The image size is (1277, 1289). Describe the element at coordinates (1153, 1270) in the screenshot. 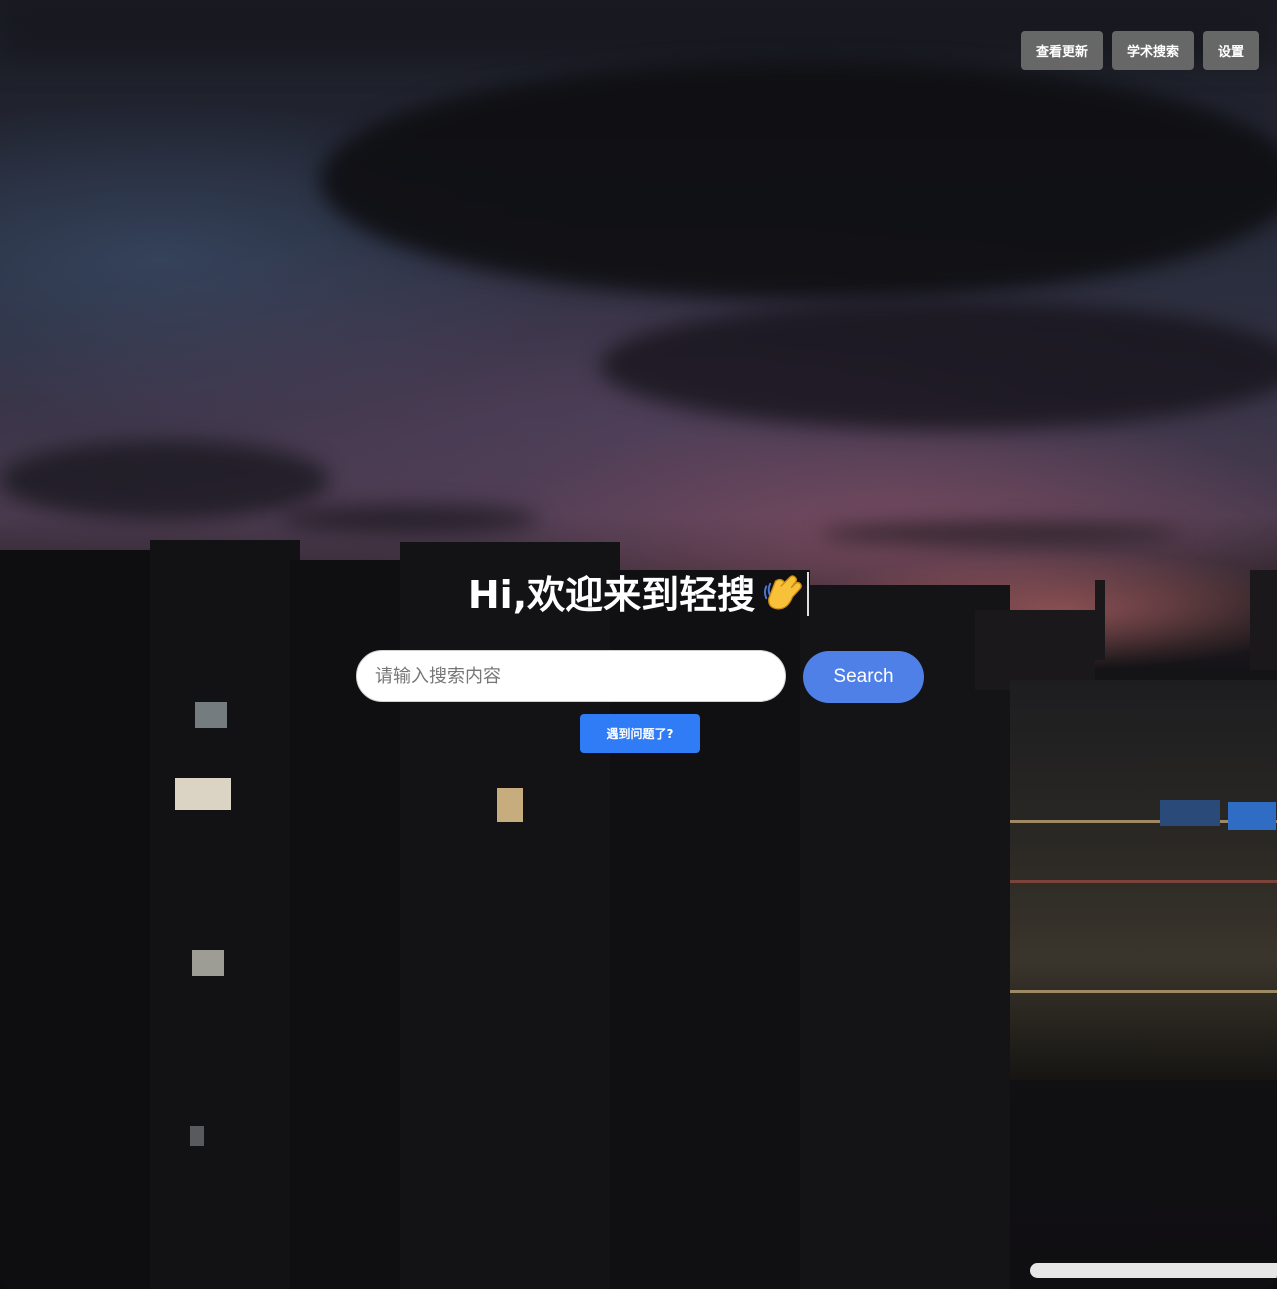

I see `horizontal-scrollbar` at that location.